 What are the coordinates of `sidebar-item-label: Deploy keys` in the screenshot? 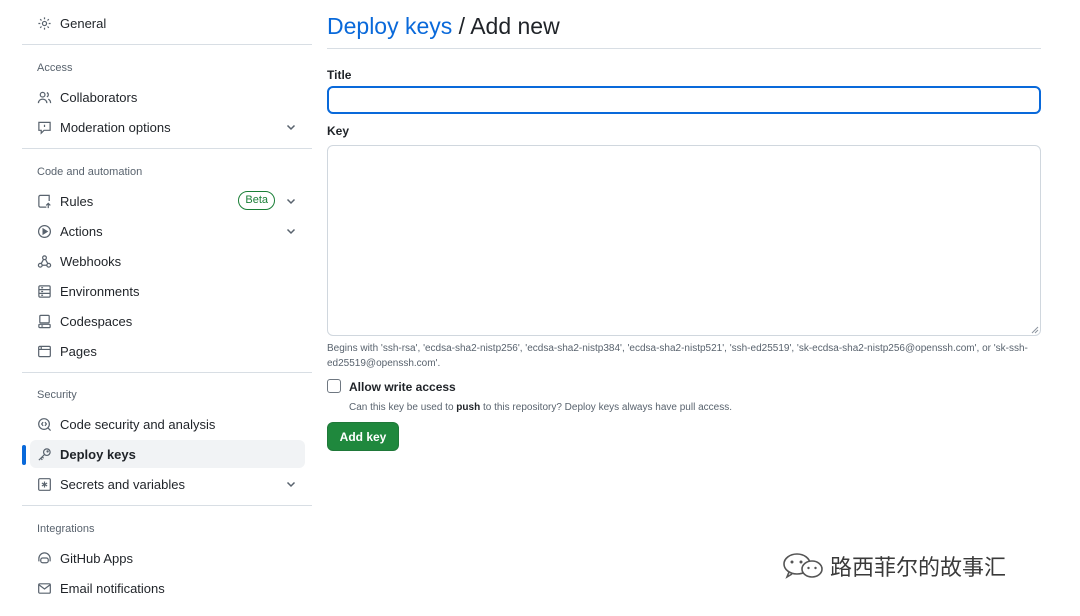 It's located at (98, 454).